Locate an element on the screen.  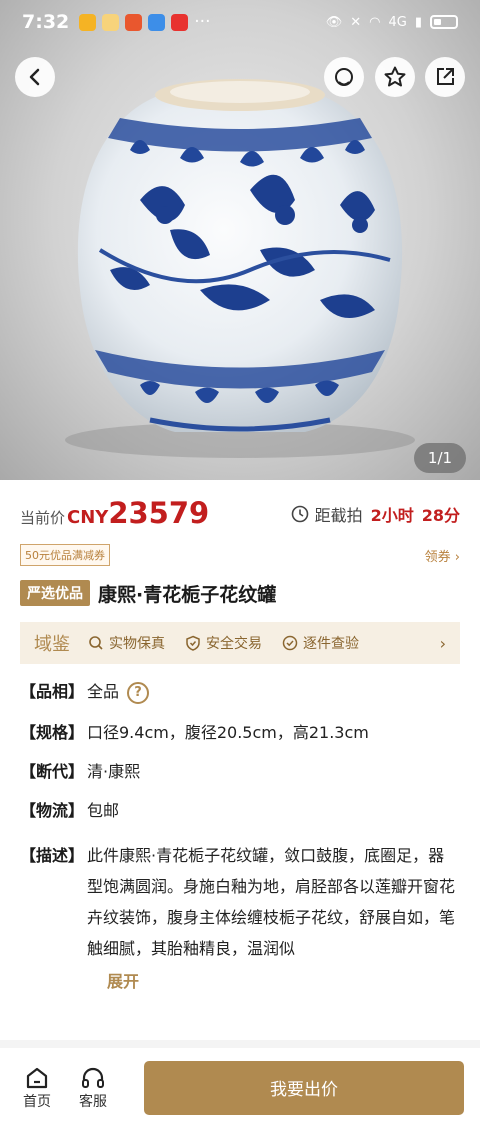
selection-badge: 严选优品 is located at coordinates (55, 593).